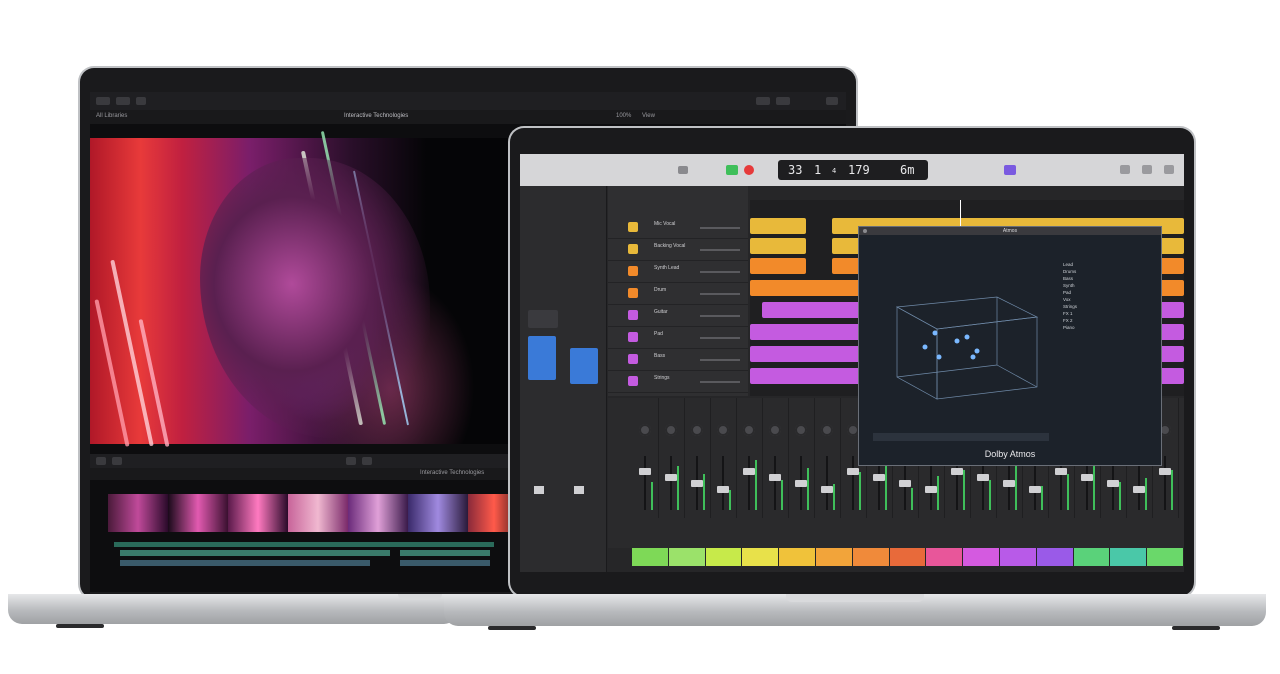 Image resolution: width=1280 pixels, height=674 pixels. I want to click on view-menu: View, so click(648, 116).